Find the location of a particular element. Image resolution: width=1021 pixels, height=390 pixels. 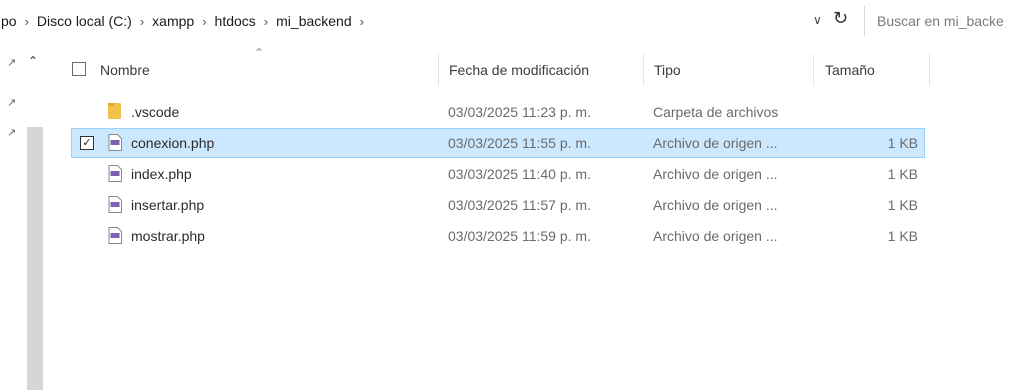

search-placeholder: Buscar en mi_backe is located at coordinates (940, 21).